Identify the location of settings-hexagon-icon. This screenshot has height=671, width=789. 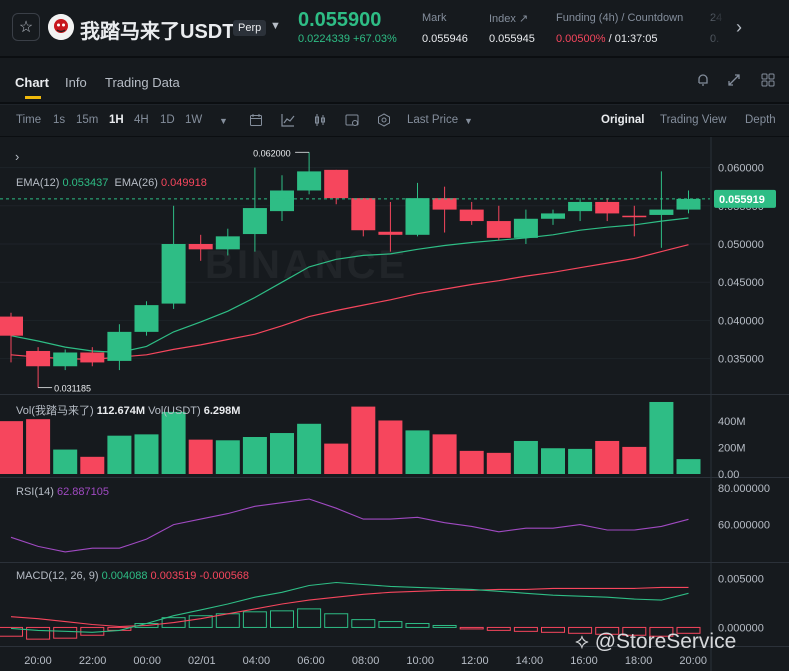
(384, 120).